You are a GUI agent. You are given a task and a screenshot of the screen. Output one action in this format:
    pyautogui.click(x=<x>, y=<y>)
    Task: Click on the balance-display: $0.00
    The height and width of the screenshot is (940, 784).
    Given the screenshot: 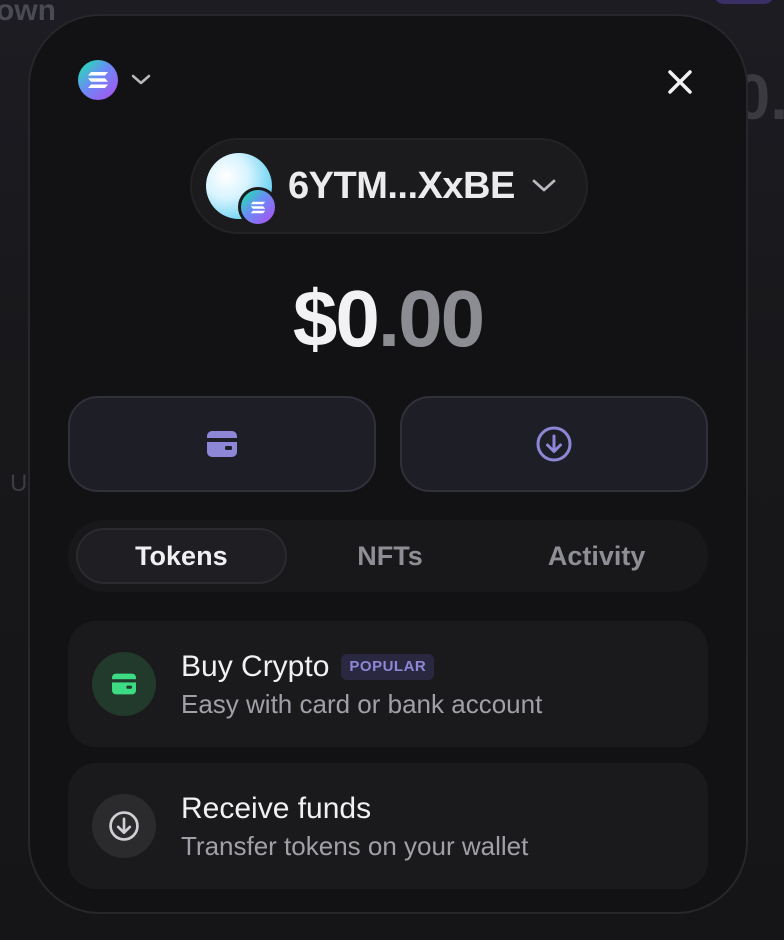 What is the action you would take?
    pyautogui.click(x=388, y=319)
    